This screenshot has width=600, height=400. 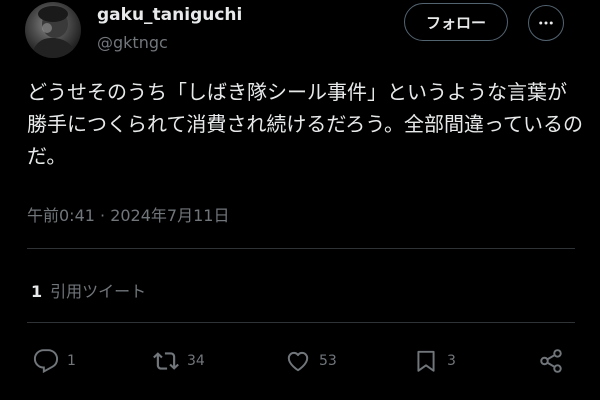 What do you see at coordinates (98, 291) in the screenshot?
I see `quote-label: 引用ツイート` at bounding box center [98, 291].